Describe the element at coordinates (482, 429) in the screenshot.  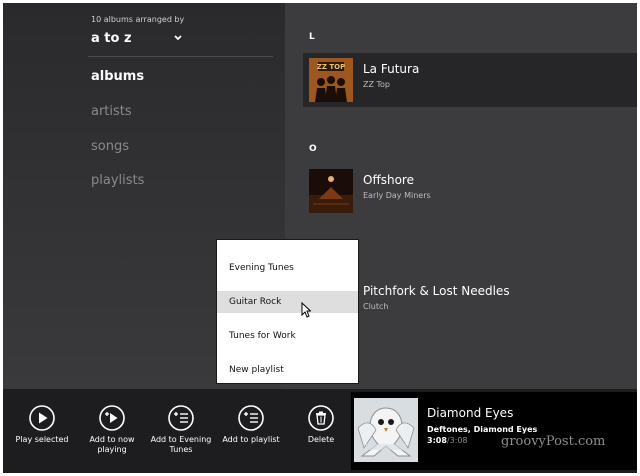
I see `now-playing-artist: Deftones, Diamond Eyes` at that location.